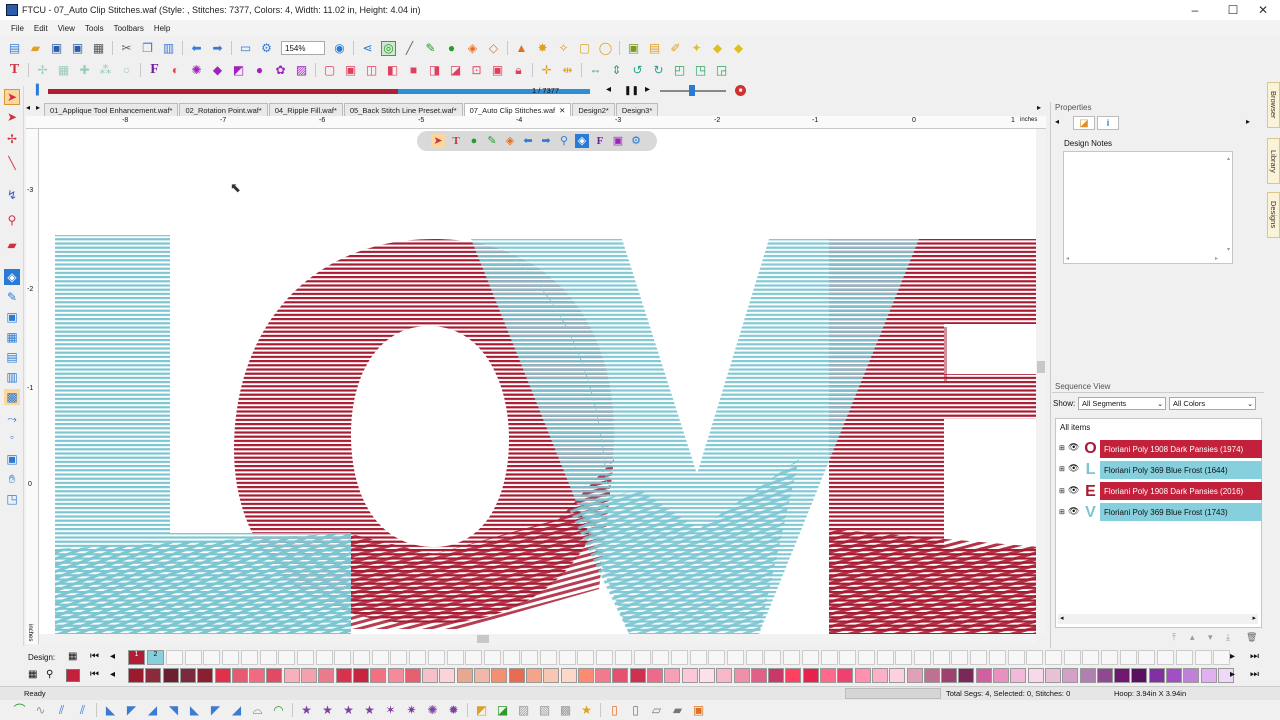  What do you see at coordinates (1254, 656) in the screenshot?
I see `last-color-icon: ⏭︎` at bounding box center [1254, 656].